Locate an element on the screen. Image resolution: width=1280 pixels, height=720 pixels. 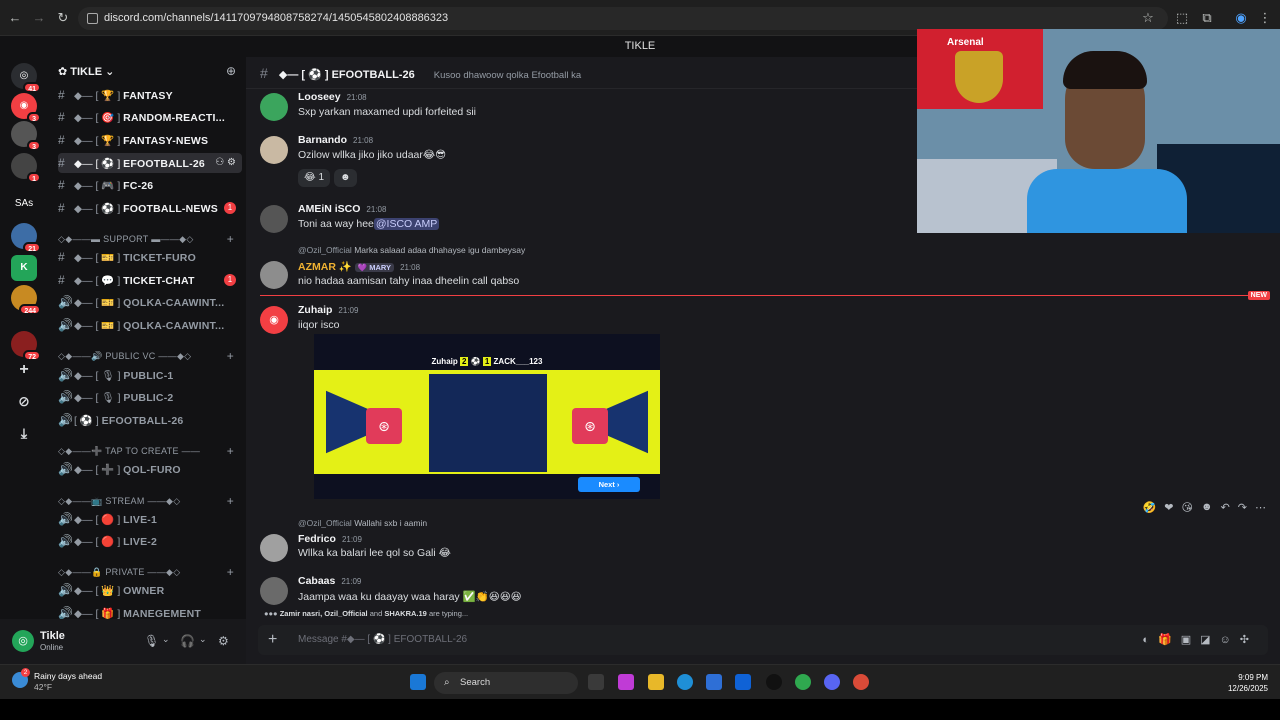
reaction: 😂 1 is located at coordinates (314, 178).